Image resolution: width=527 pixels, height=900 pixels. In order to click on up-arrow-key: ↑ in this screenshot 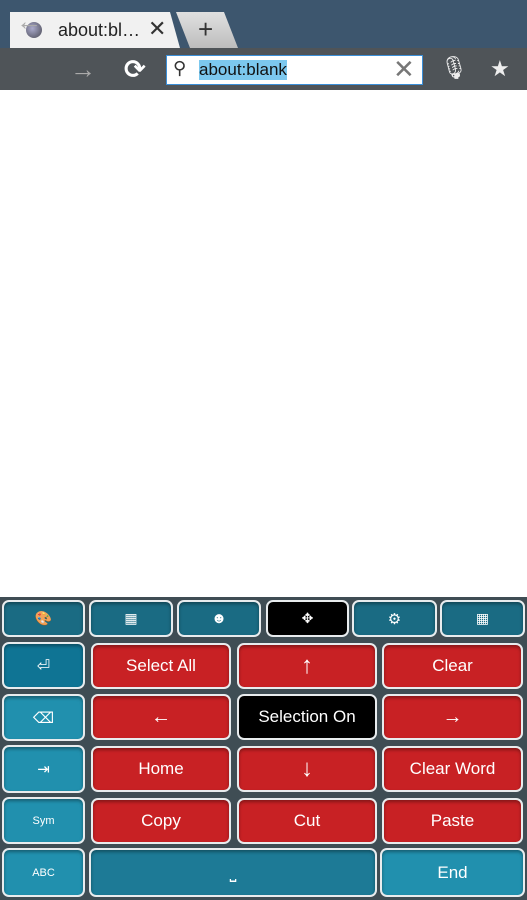, I will do `click(307, 666)`.